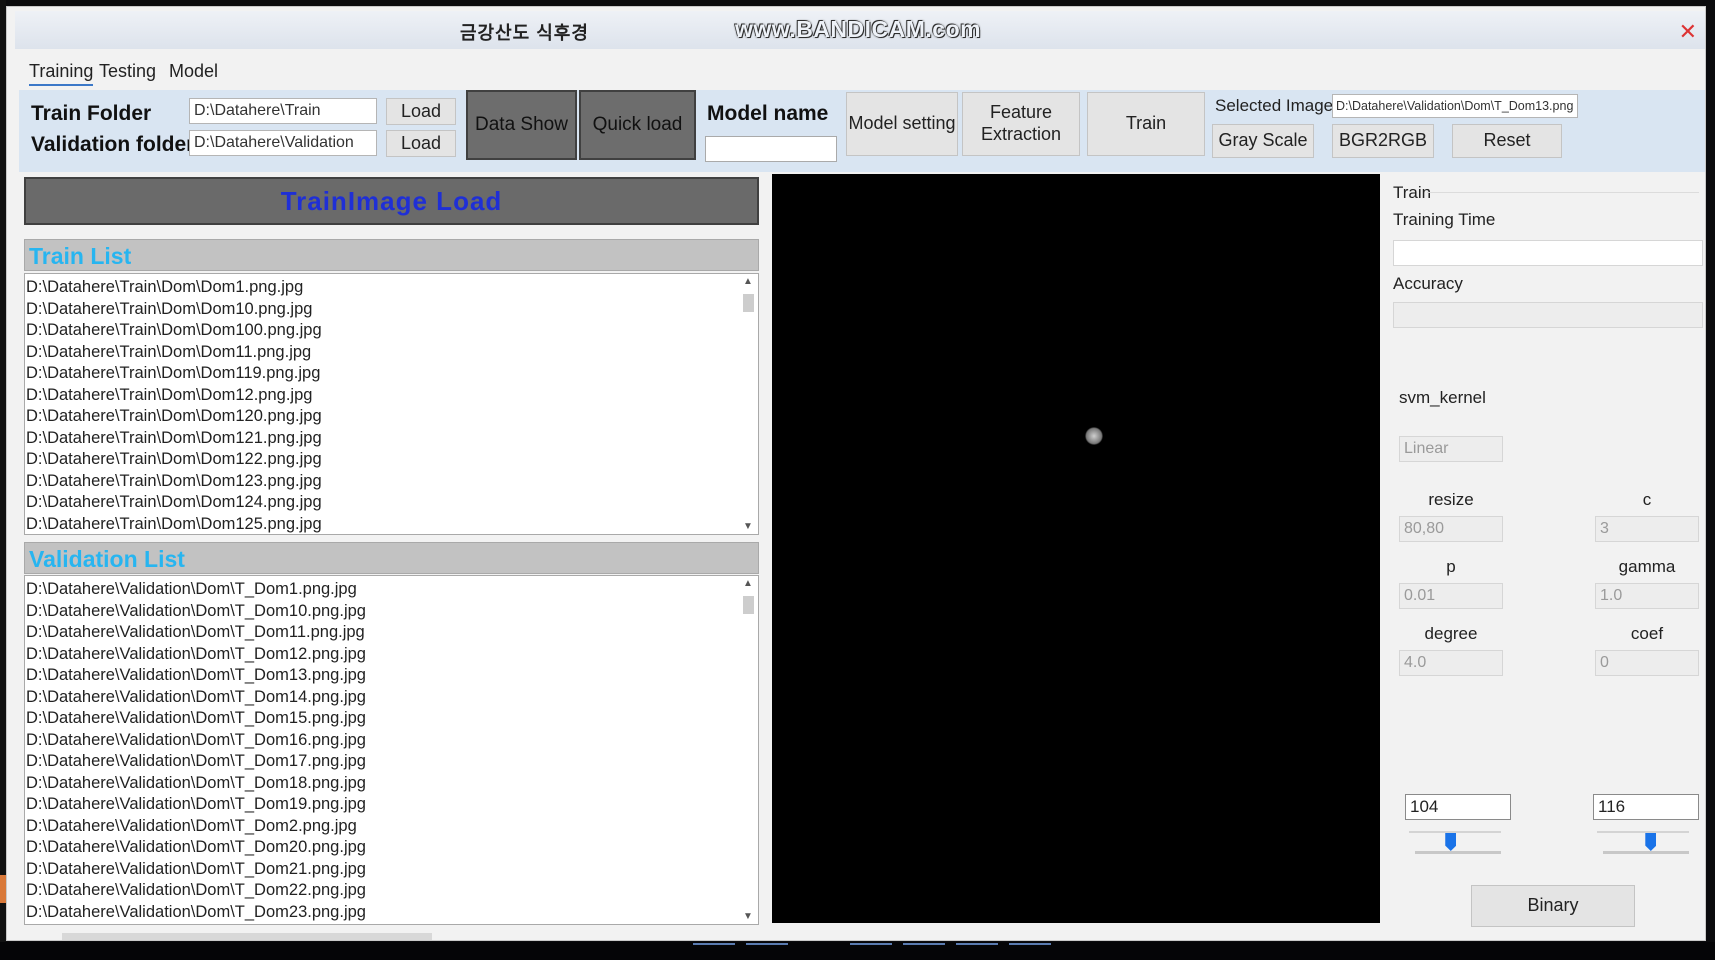 Image resolution: width=1715 pixels, height=960 pixels. I want to click on menu-model: Model, so click(193, 71).